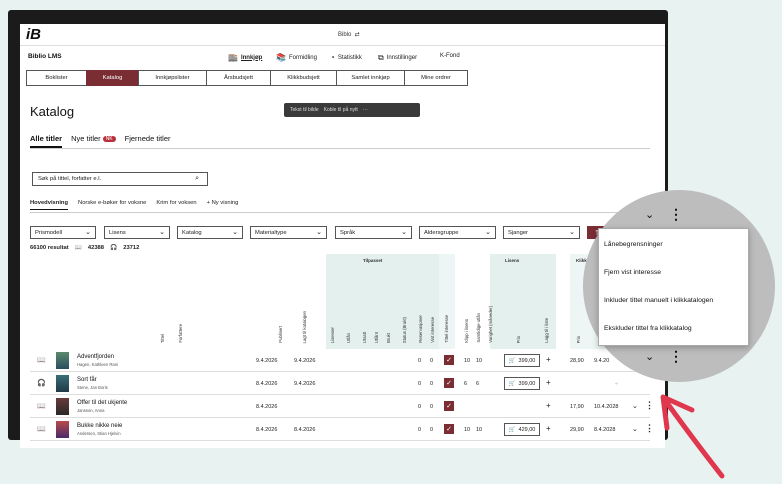 The width and height of the screenshot is (782, 484). Describe the element at coordinates (33, 34) in the screenshot. I see `app-logo: iB` at that location.